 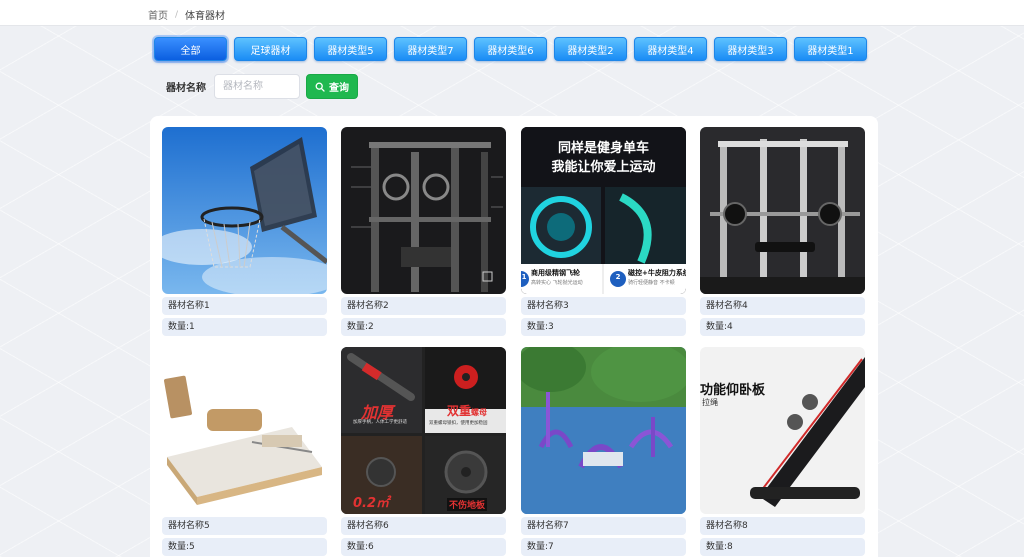 What do you see at coordinates (270, 49) in the screenshot?
I see `tab-football: 足球器材` at bounding box center [270, 49].